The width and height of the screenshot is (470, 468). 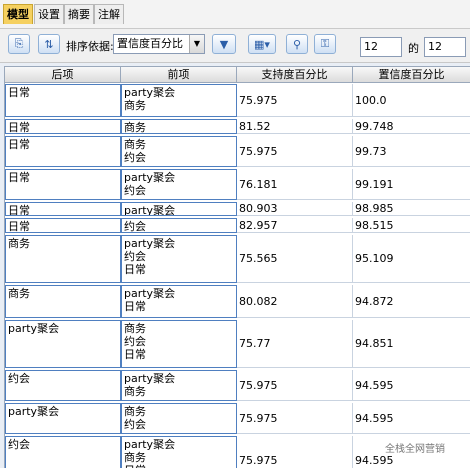 I want to click on tab-annotations: 注解, so click(x=109, y=14).